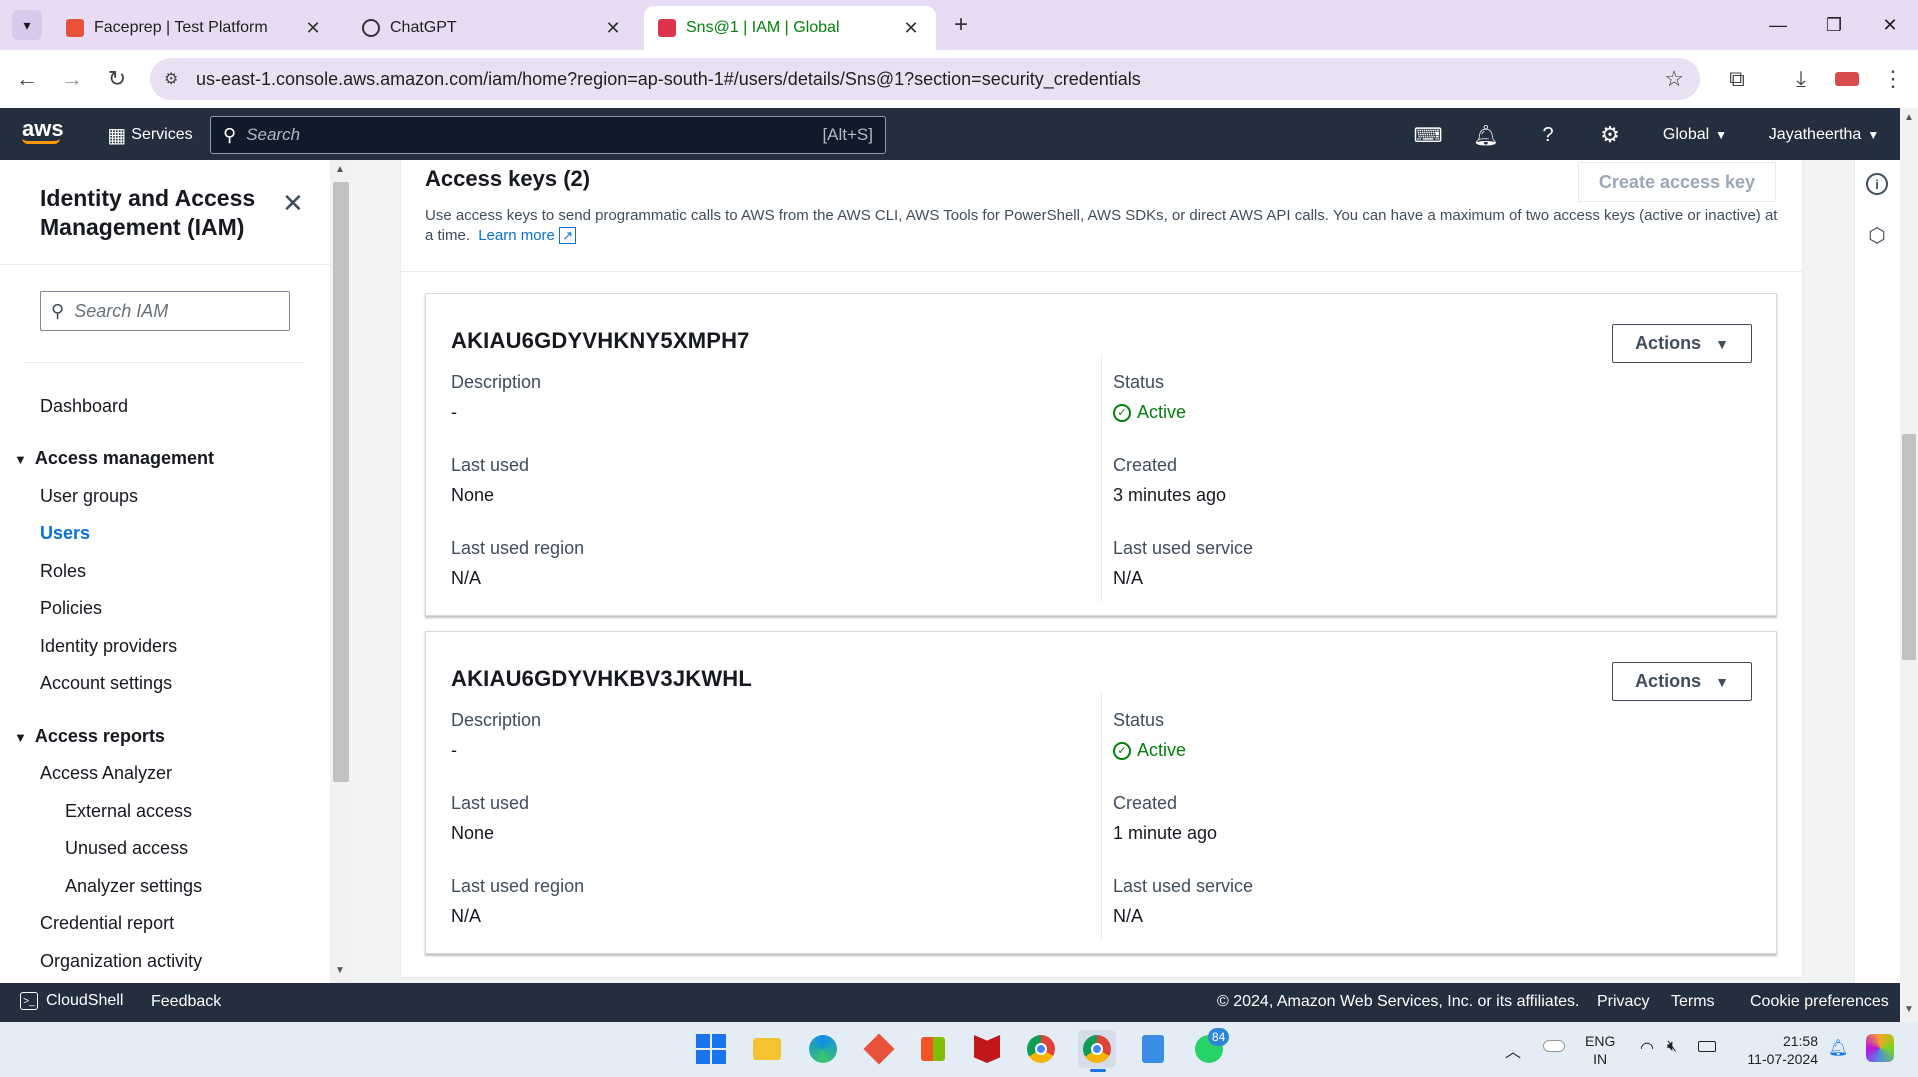  Describe the element at coordinates (65, 533) in the screenshot. I see `sidebar-item-users: Users` at that location.